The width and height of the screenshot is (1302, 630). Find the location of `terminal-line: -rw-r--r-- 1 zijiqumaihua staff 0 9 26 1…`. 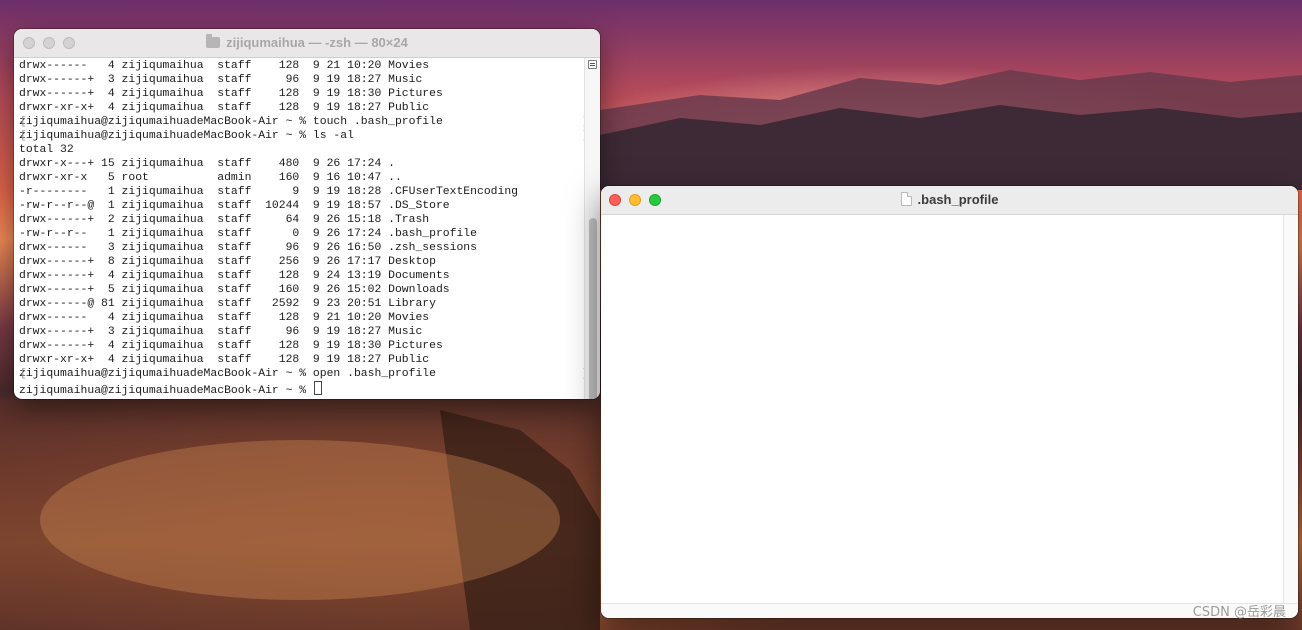

terminal-line: -rw-r--r-- 1 zijiqumaihua staff 0 9 26 1… is located at coordinates (248, 234).